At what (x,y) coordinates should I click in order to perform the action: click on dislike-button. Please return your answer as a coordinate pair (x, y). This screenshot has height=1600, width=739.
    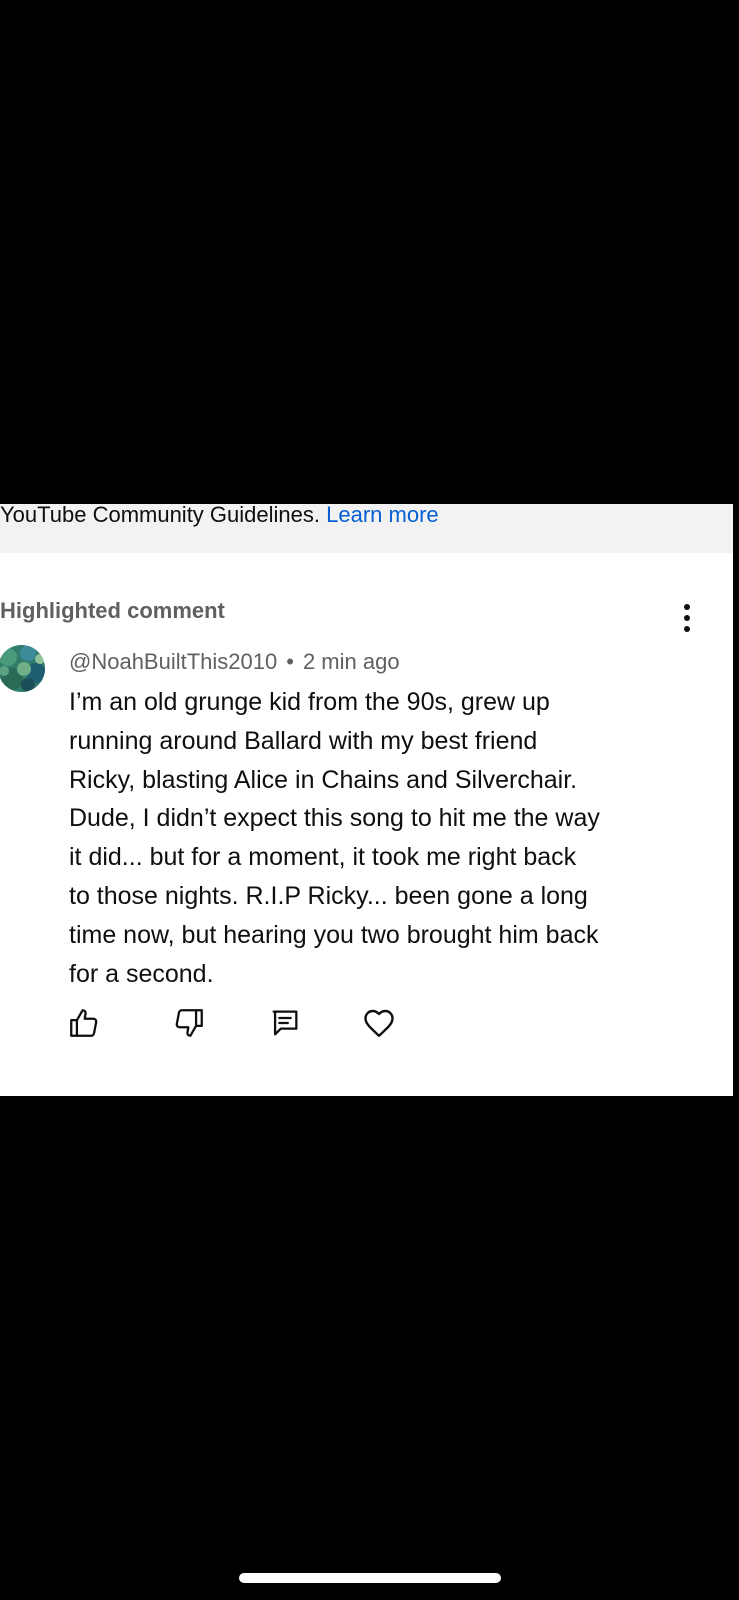
    Looking at the image, I should click on (189, 1023).